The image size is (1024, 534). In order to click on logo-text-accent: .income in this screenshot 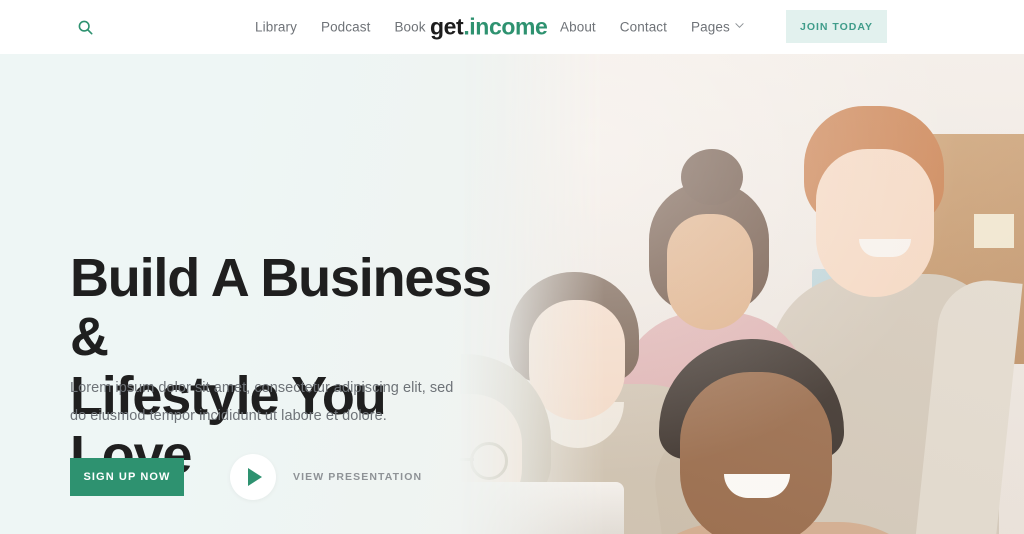, I will do `click(505, 26)`.